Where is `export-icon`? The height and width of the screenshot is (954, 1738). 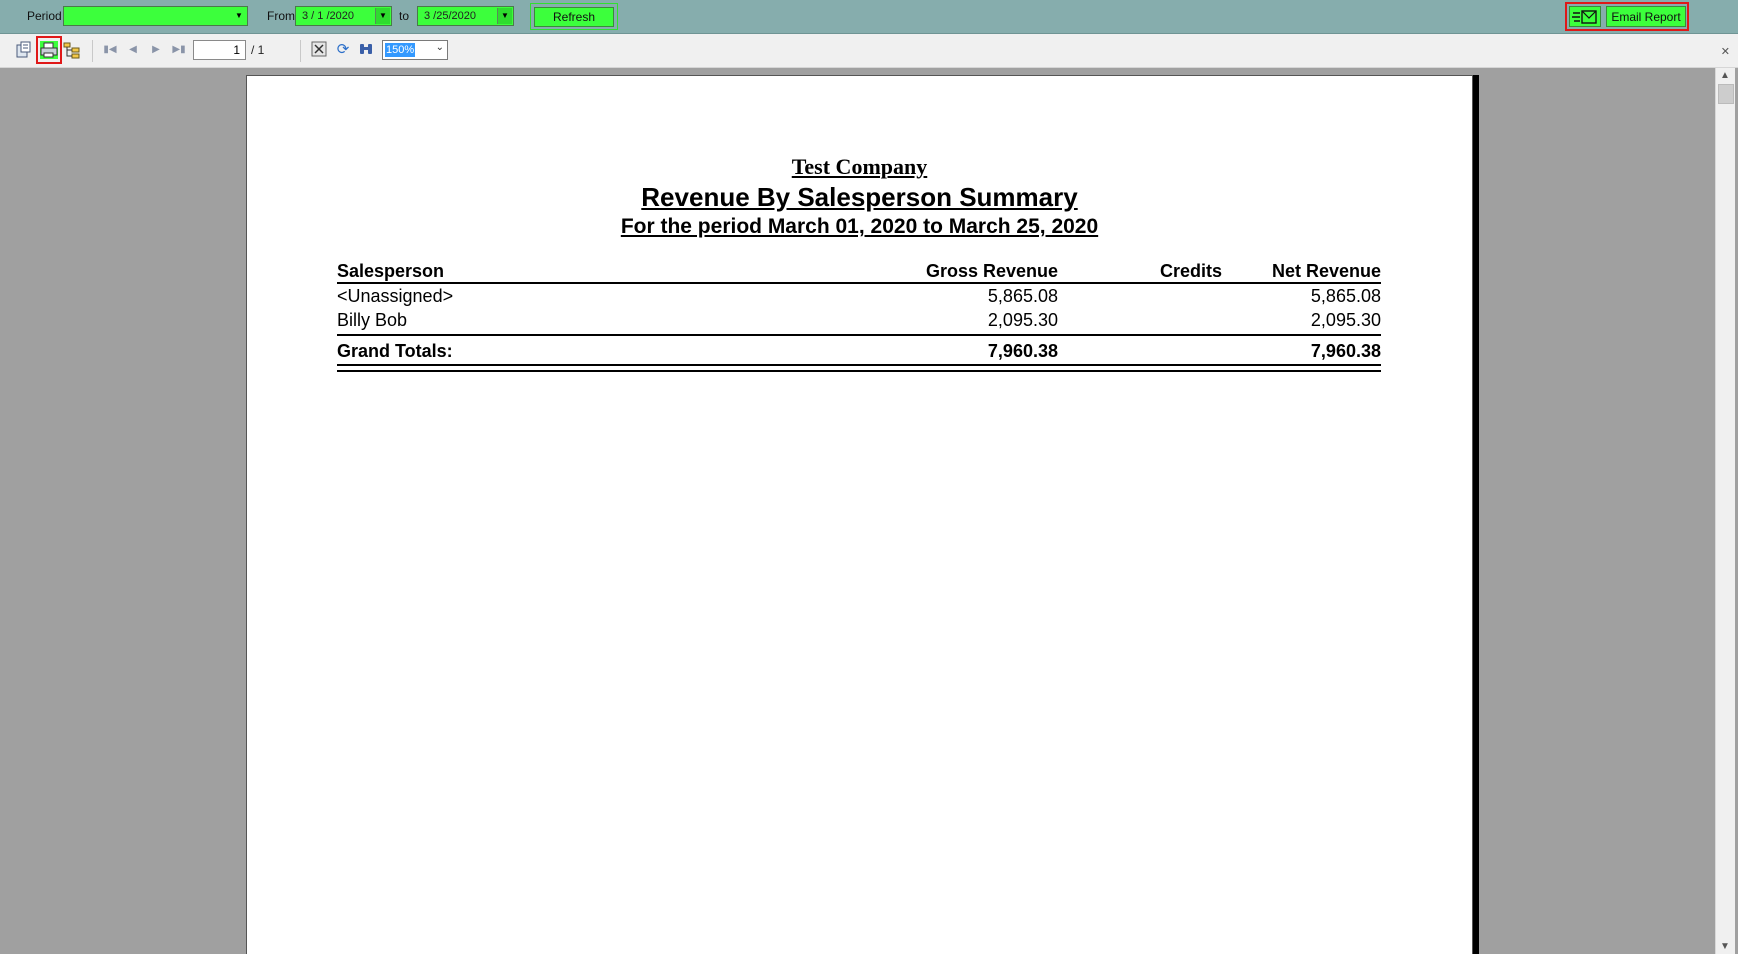 export-icon is located at coordinates (23, 50).